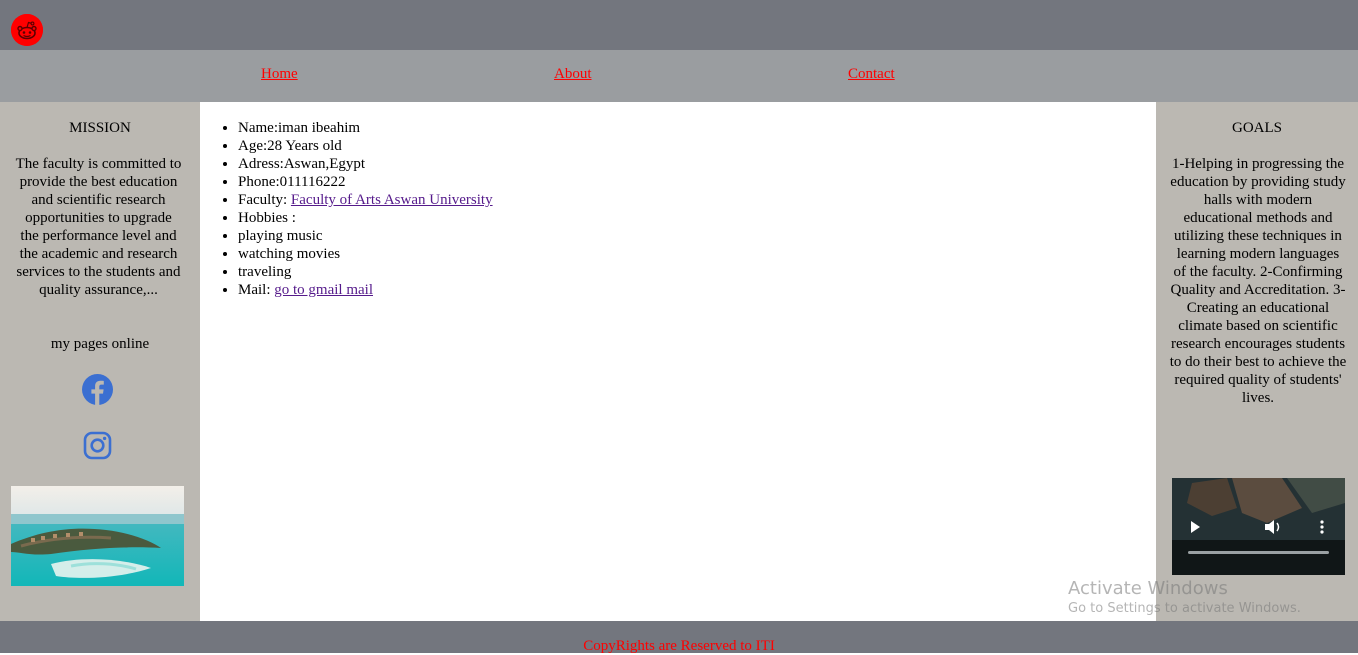  I want to click on copyright-text: CopyRights are Reserved to ITI, so click(679, 646).